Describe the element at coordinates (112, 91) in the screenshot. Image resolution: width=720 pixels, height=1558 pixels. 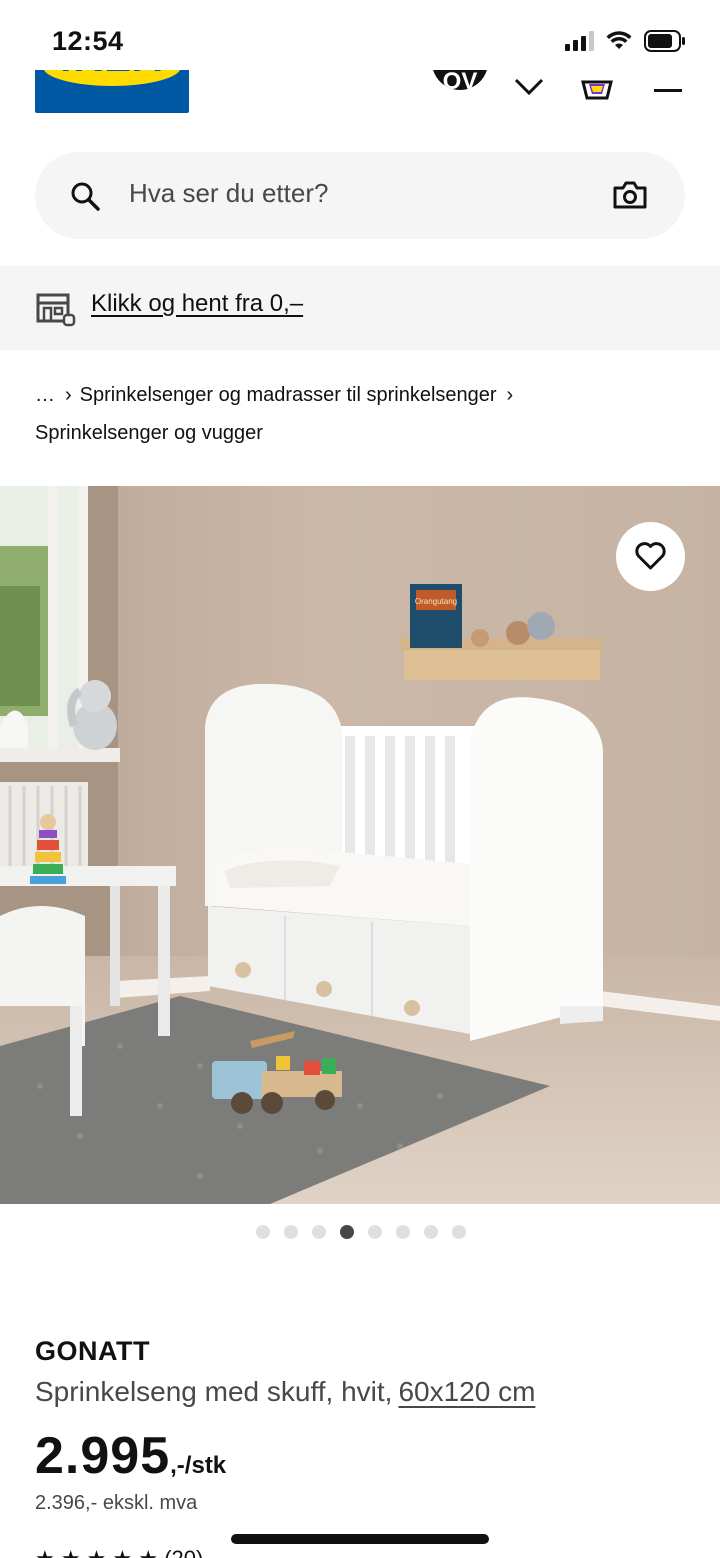
I see `ikea-logo: IKEA` at that location.